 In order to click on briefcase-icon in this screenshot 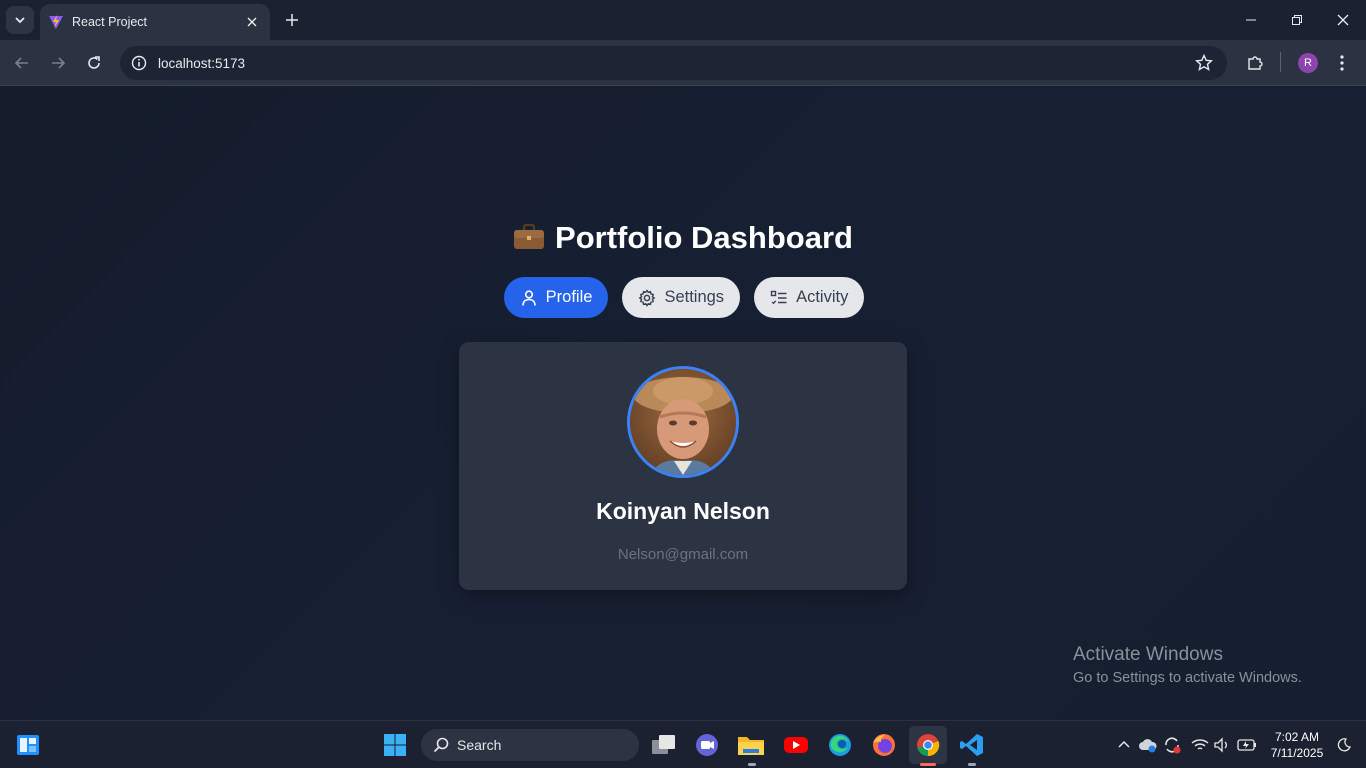, I will do `click(529, 236)`.